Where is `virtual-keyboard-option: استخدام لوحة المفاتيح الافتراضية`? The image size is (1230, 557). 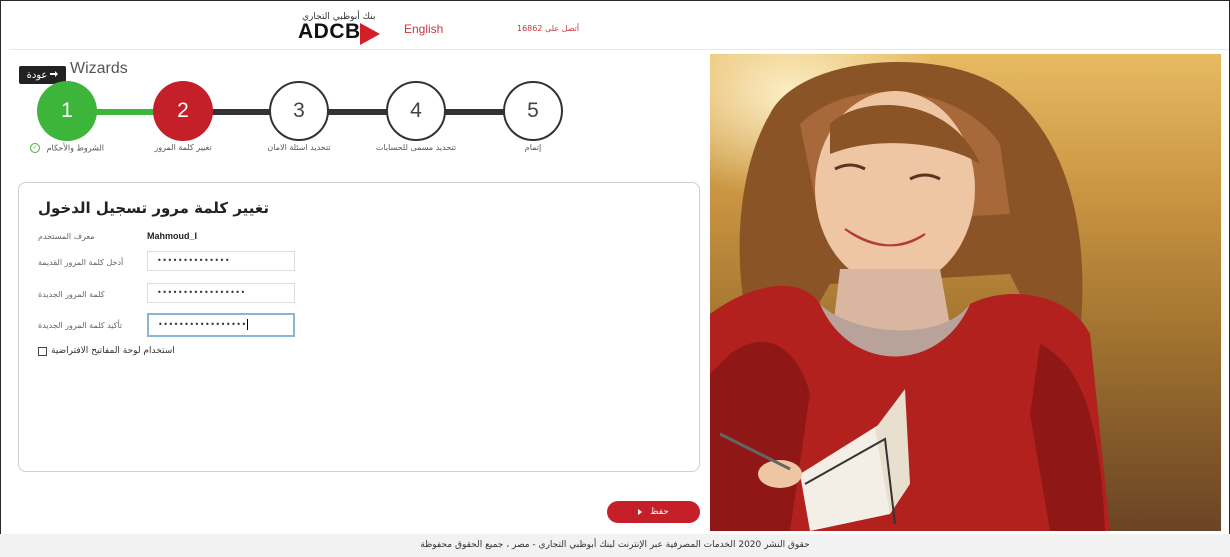 virtual-keyboard-option: استخدام لوحة المفاتيح الافتراضية is located at coordinates (106, 351).